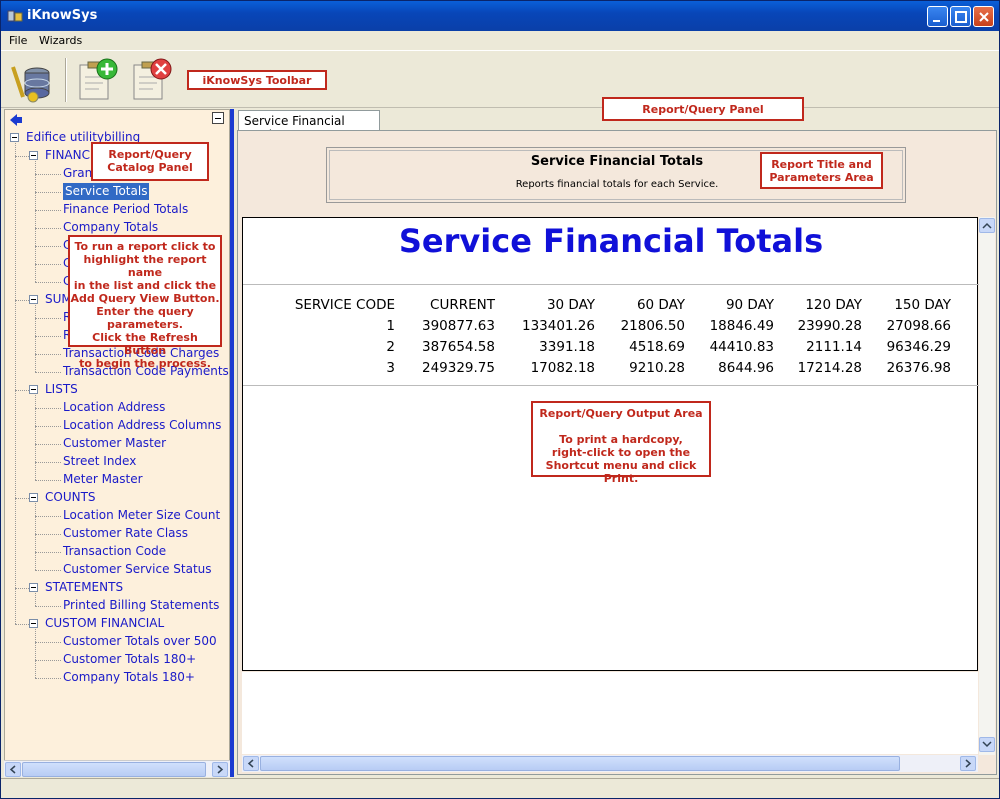  I want to click on maximize-button, so click(960, 16).